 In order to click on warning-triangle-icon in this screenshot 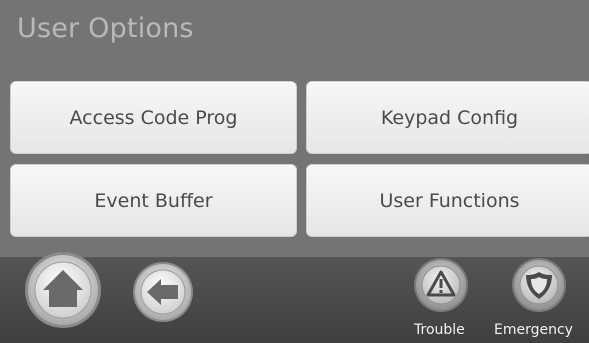, I will do `click(441, 285)`.